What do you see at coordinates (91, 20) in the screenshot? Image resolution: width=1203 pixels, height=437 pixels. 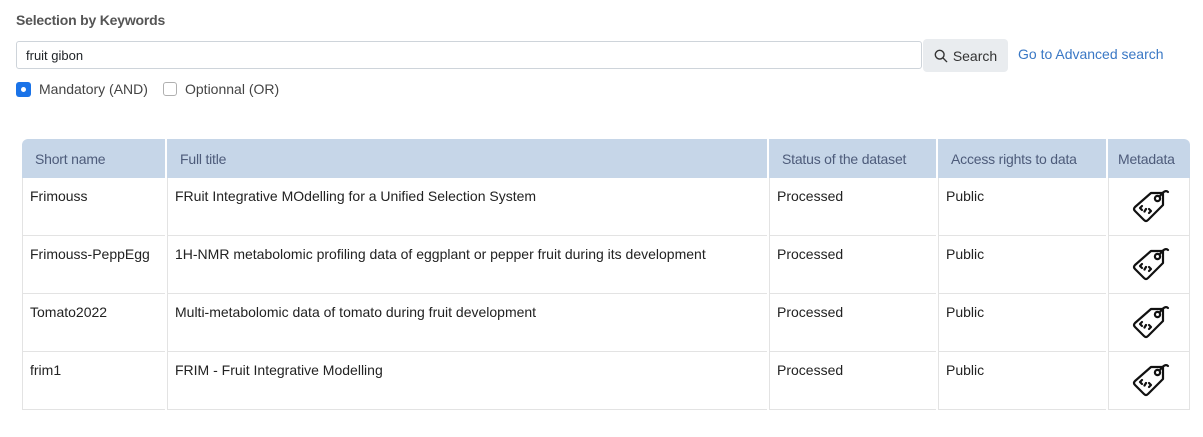 I see `section-title: Selection by Keywords` at bounding box center [91, 20].